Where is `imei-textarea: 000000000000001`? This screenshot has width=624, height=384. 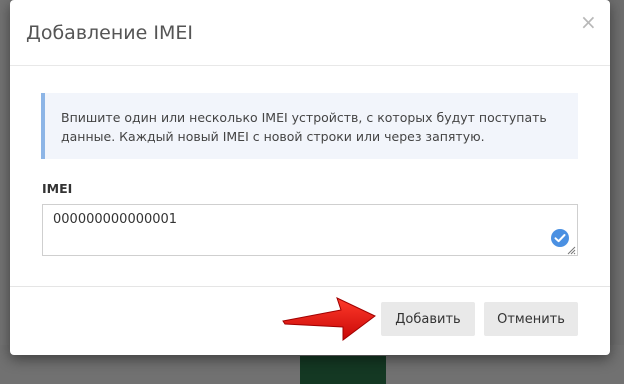
imei-textarea: 000000000000001 is located at coordinates (310, 230).